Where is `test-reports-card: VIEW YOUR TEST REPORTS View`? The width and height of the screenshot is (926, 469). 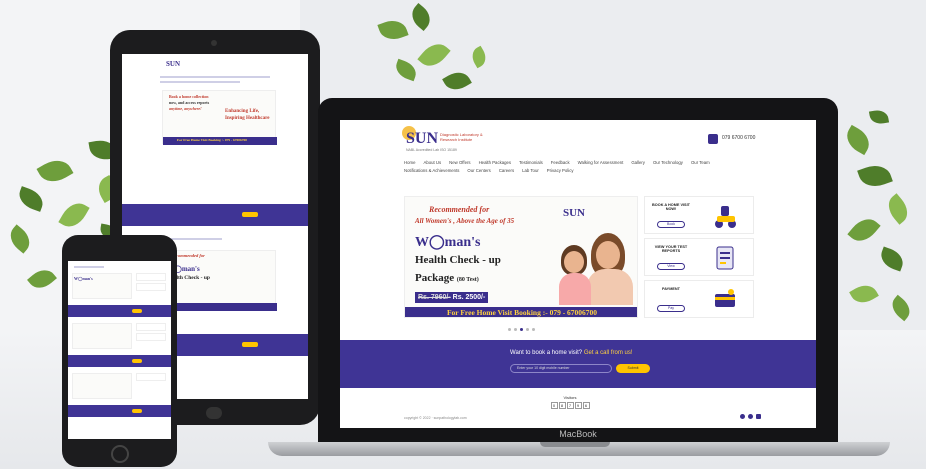
test-reports-card: VIEW YOUR TEST REPORTS View is located at coordinates (699, 257).